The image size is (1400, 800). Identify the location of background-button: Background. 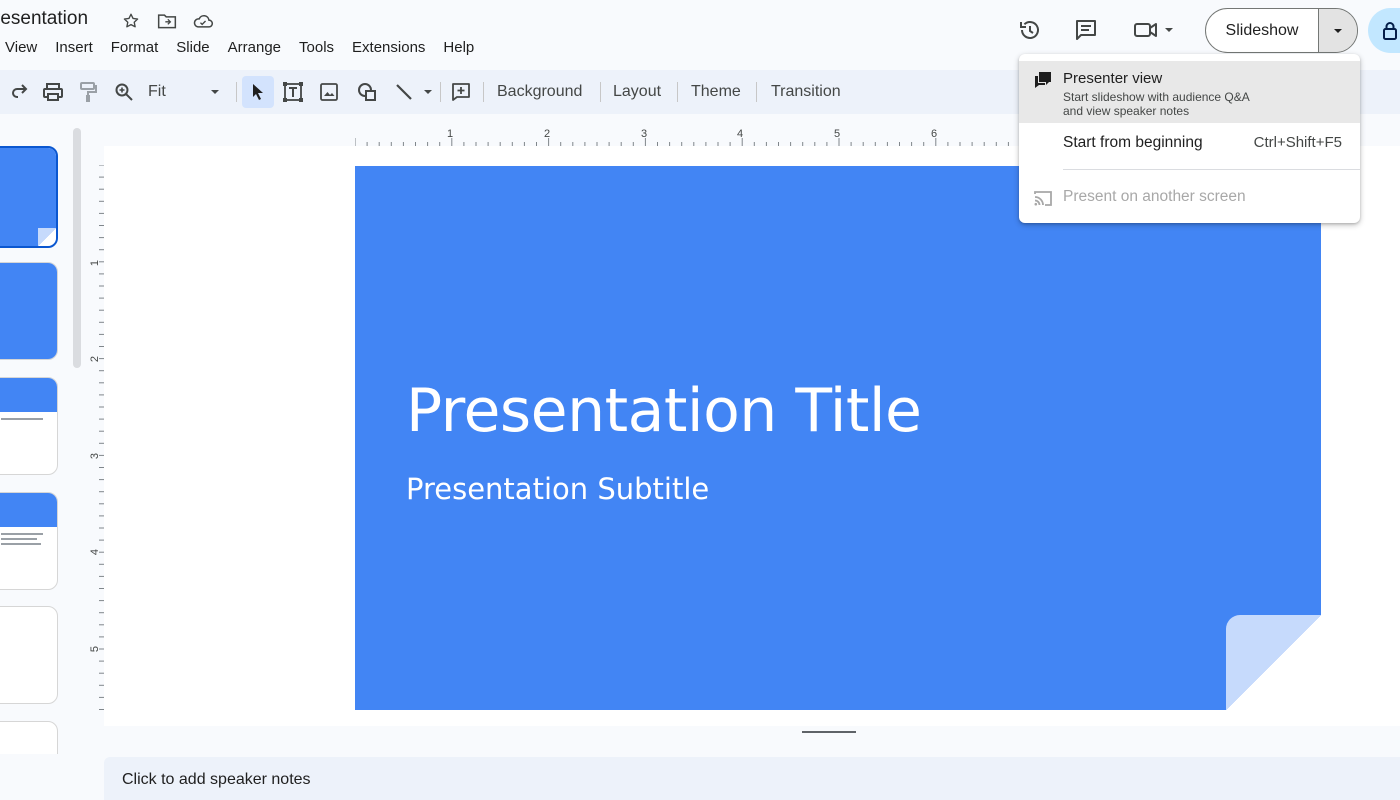
(539, 92).